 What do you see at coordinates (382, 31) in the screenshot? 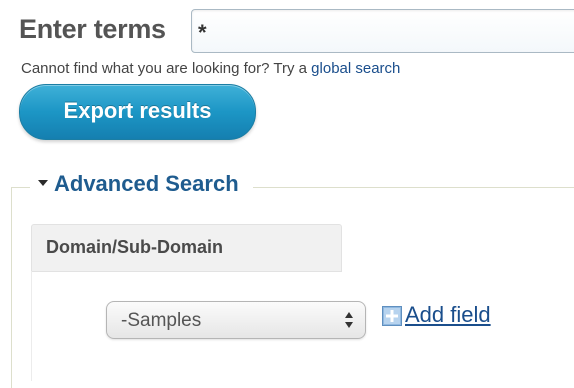
I see `search-input` at bounding box center [382, 31].